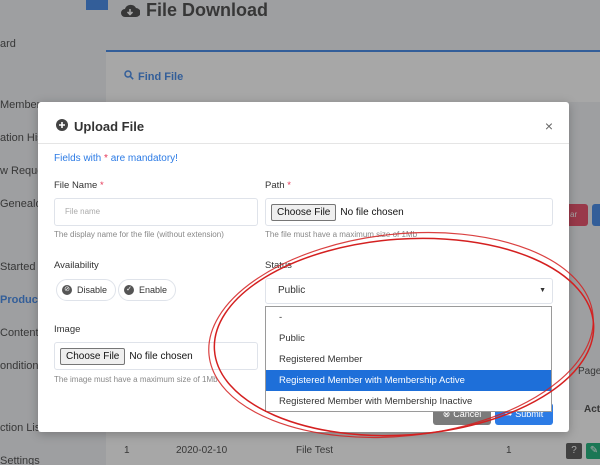 The height and width of the screenshot is (465, 600). What do you see at coordinates (62, 126) in the screenshot?
I see `plus-circle-icon` at bounding box center [62, 126].